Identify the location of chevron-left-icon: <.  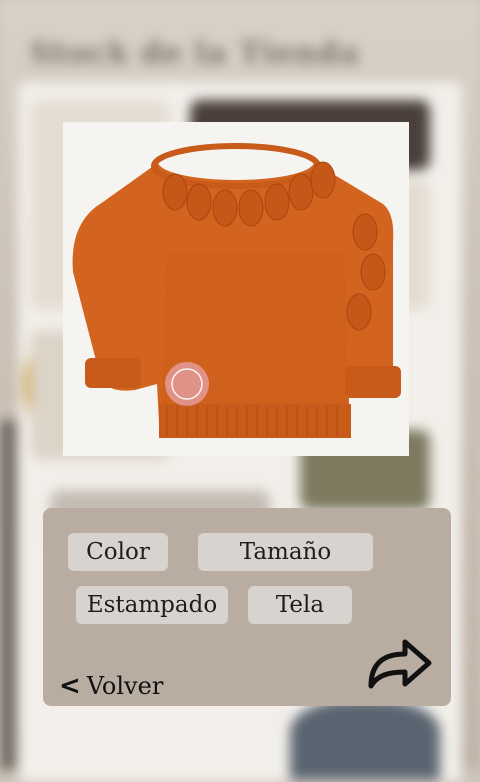
(70, 686).